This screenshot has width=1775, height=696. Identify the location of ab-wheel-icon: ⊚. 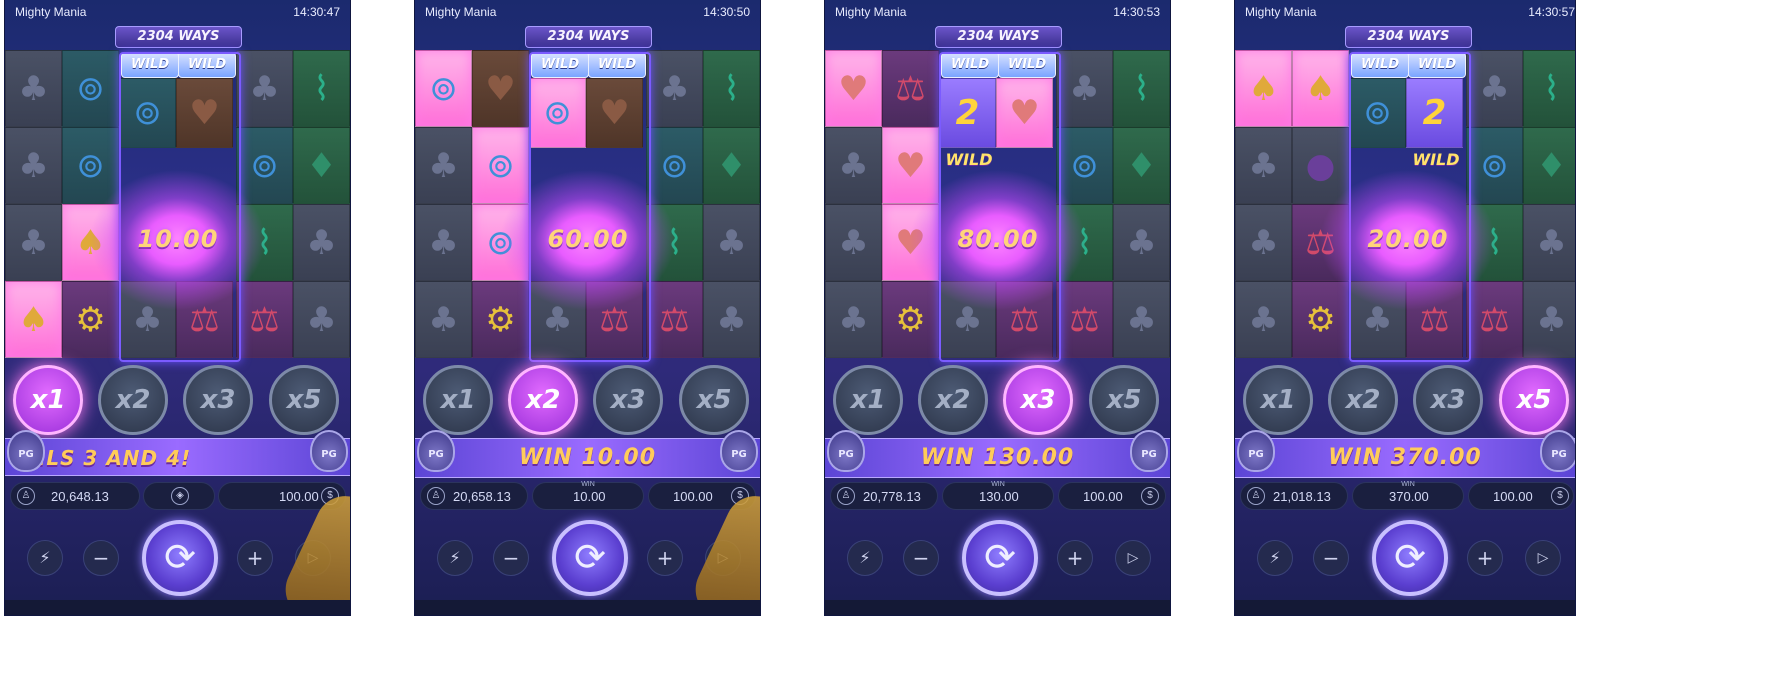
(674, 165).